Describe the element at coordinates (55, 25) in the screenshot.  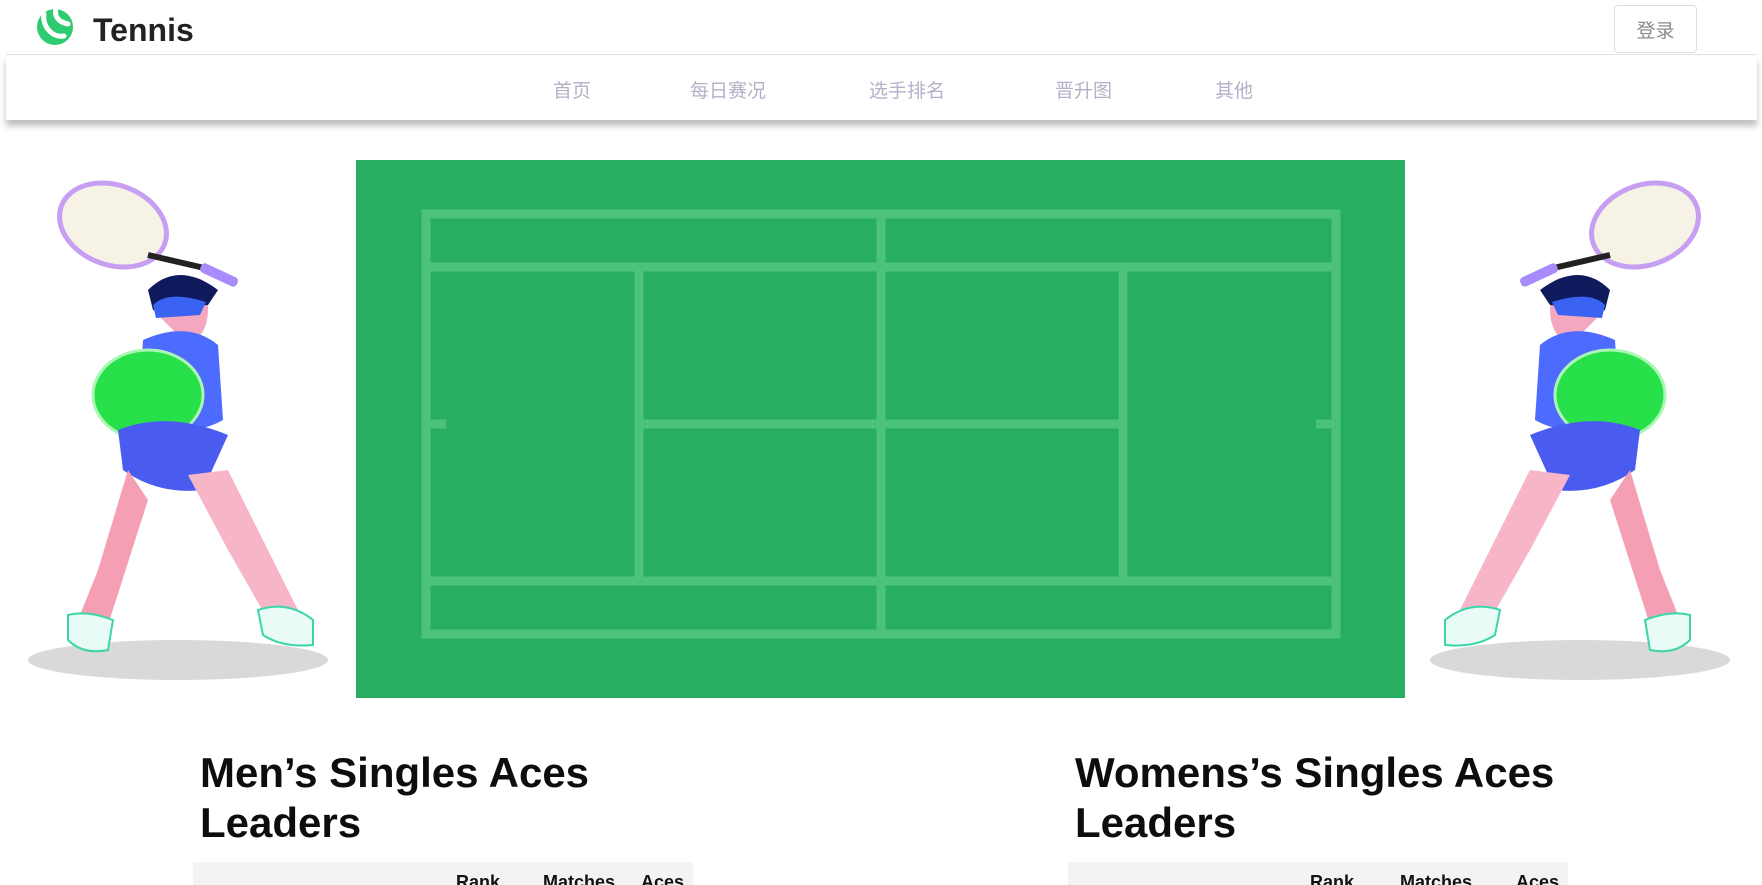
I see `logo-icon` at that location.